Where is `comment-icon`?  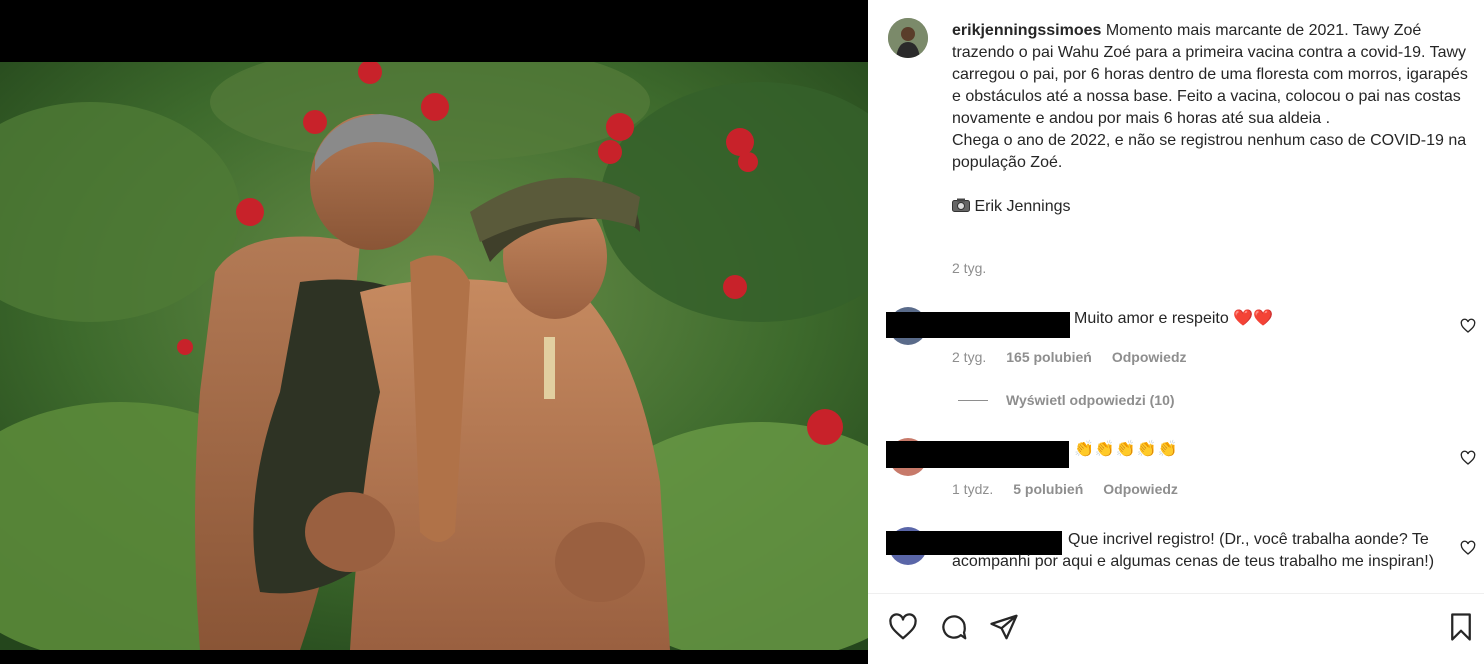 comment-icon is located at coordinates (954, 627).